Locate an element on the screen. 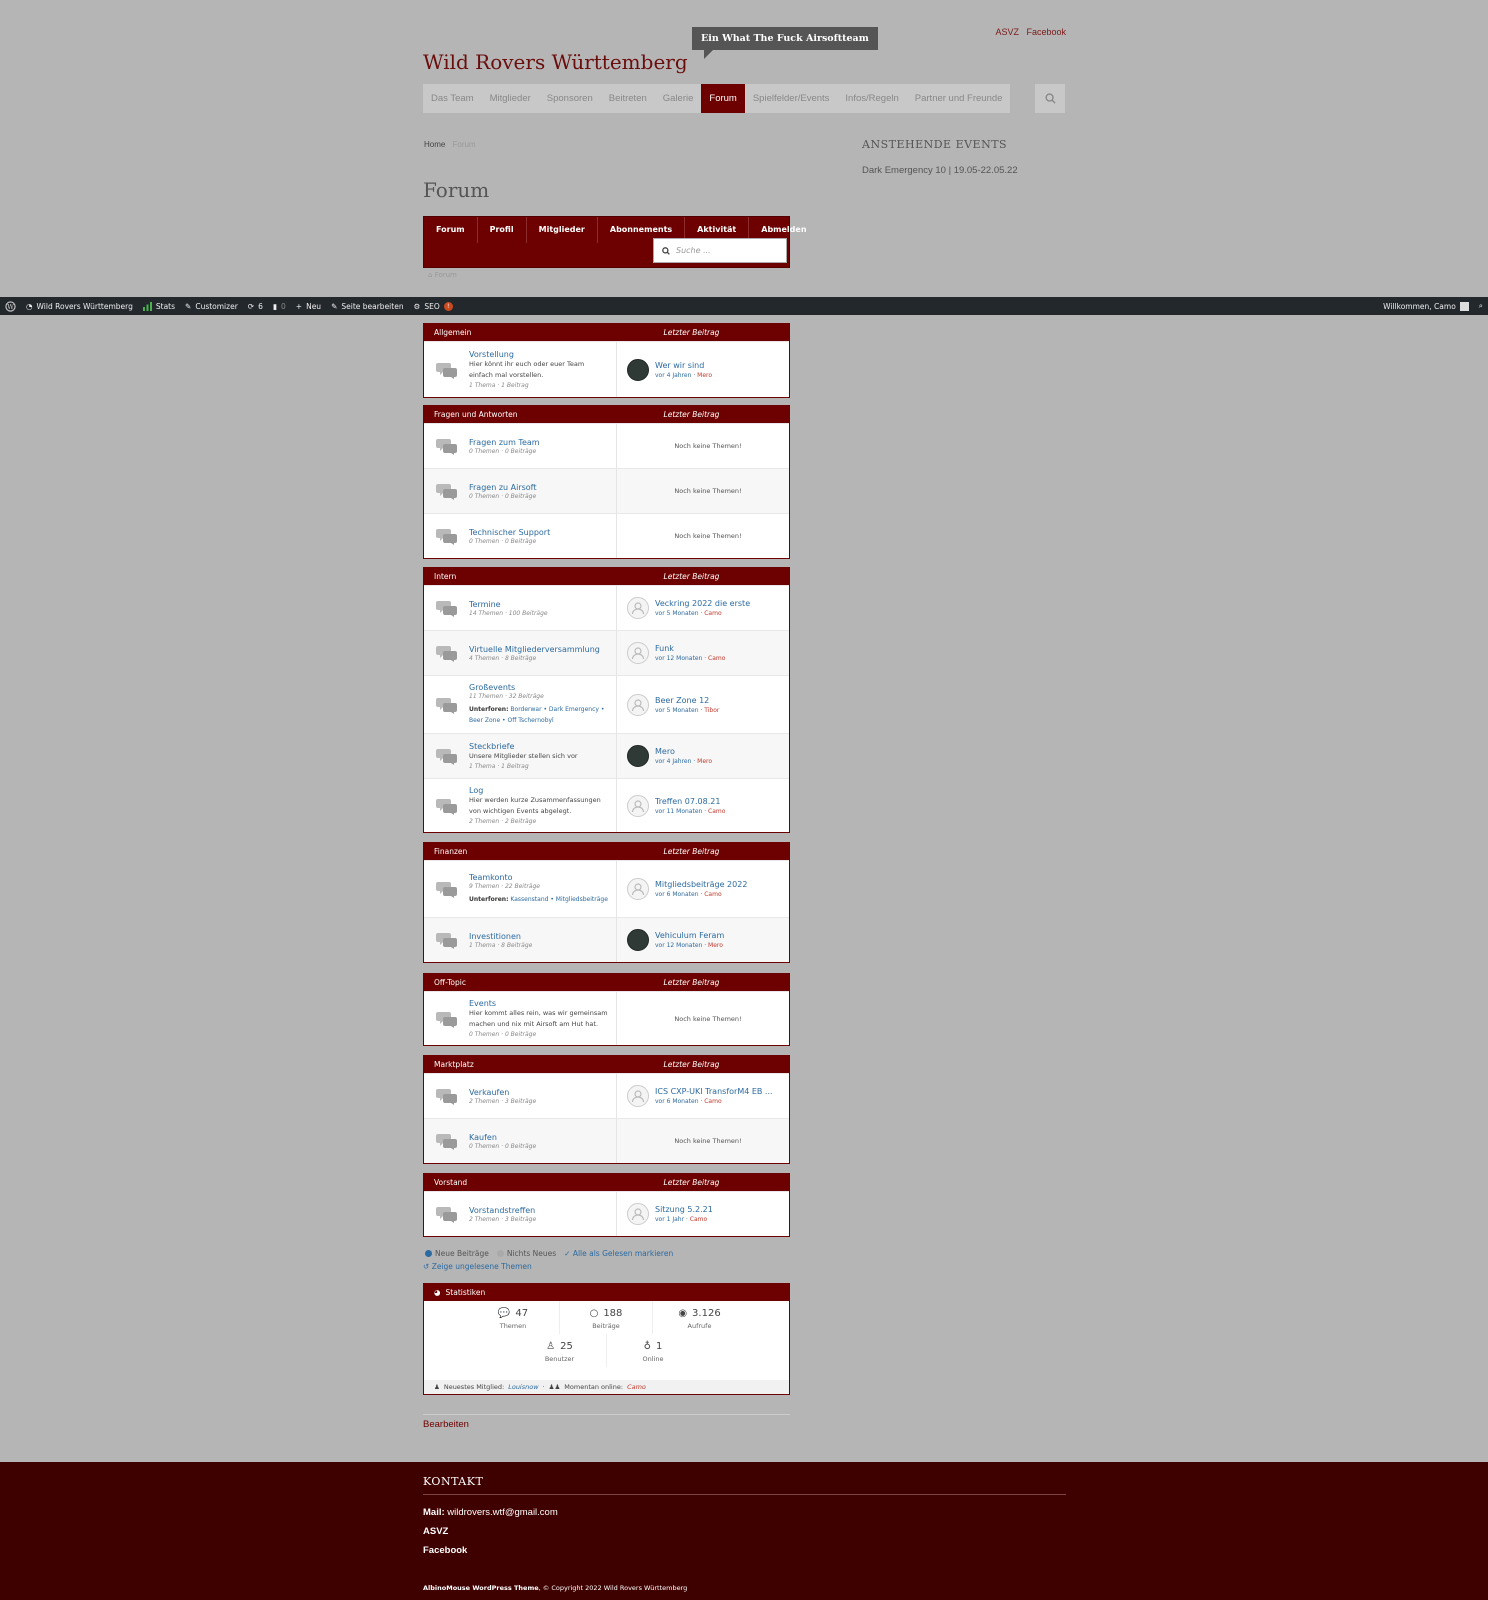 Image resolution: width=1488 pixels, height=1600 pixels. show-unread-link: ↺ Zeige ungelesene Themen is located at coordinates (477, 1266).